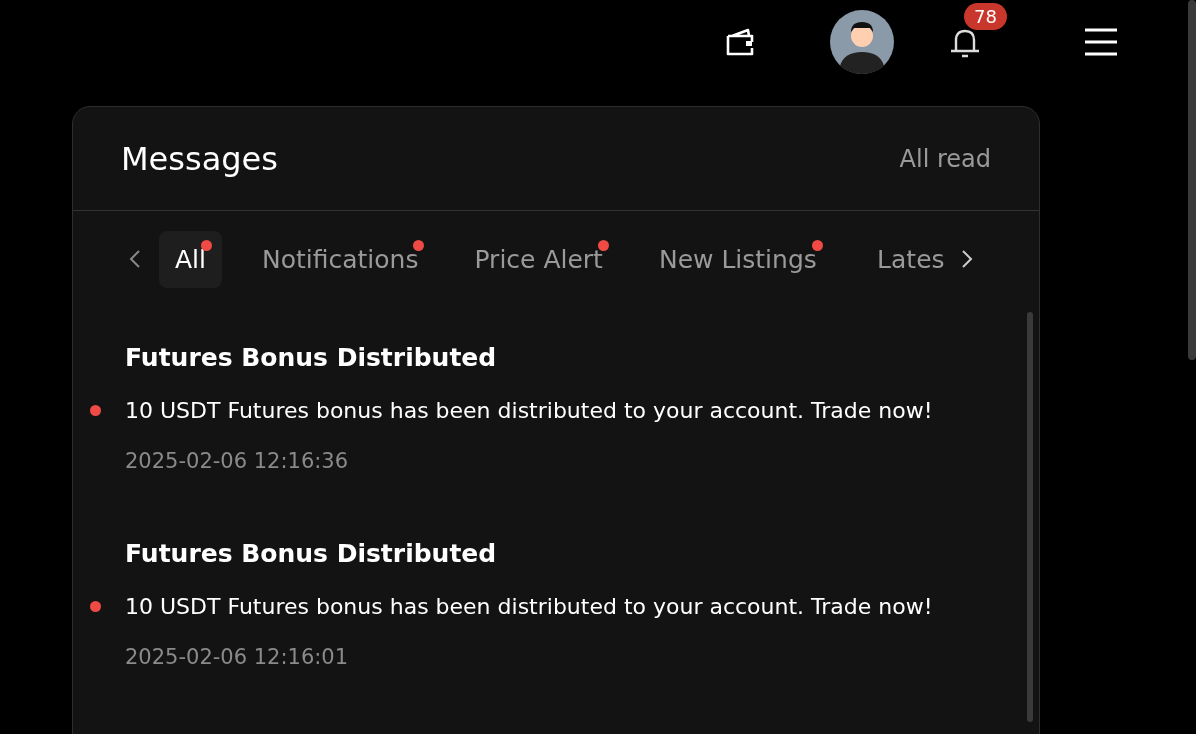 This screenshot has width=1196, height=734. Describe the element at coordinates (985, 16) in the screenshot. I see `notification-count-badge: 78` at that location.